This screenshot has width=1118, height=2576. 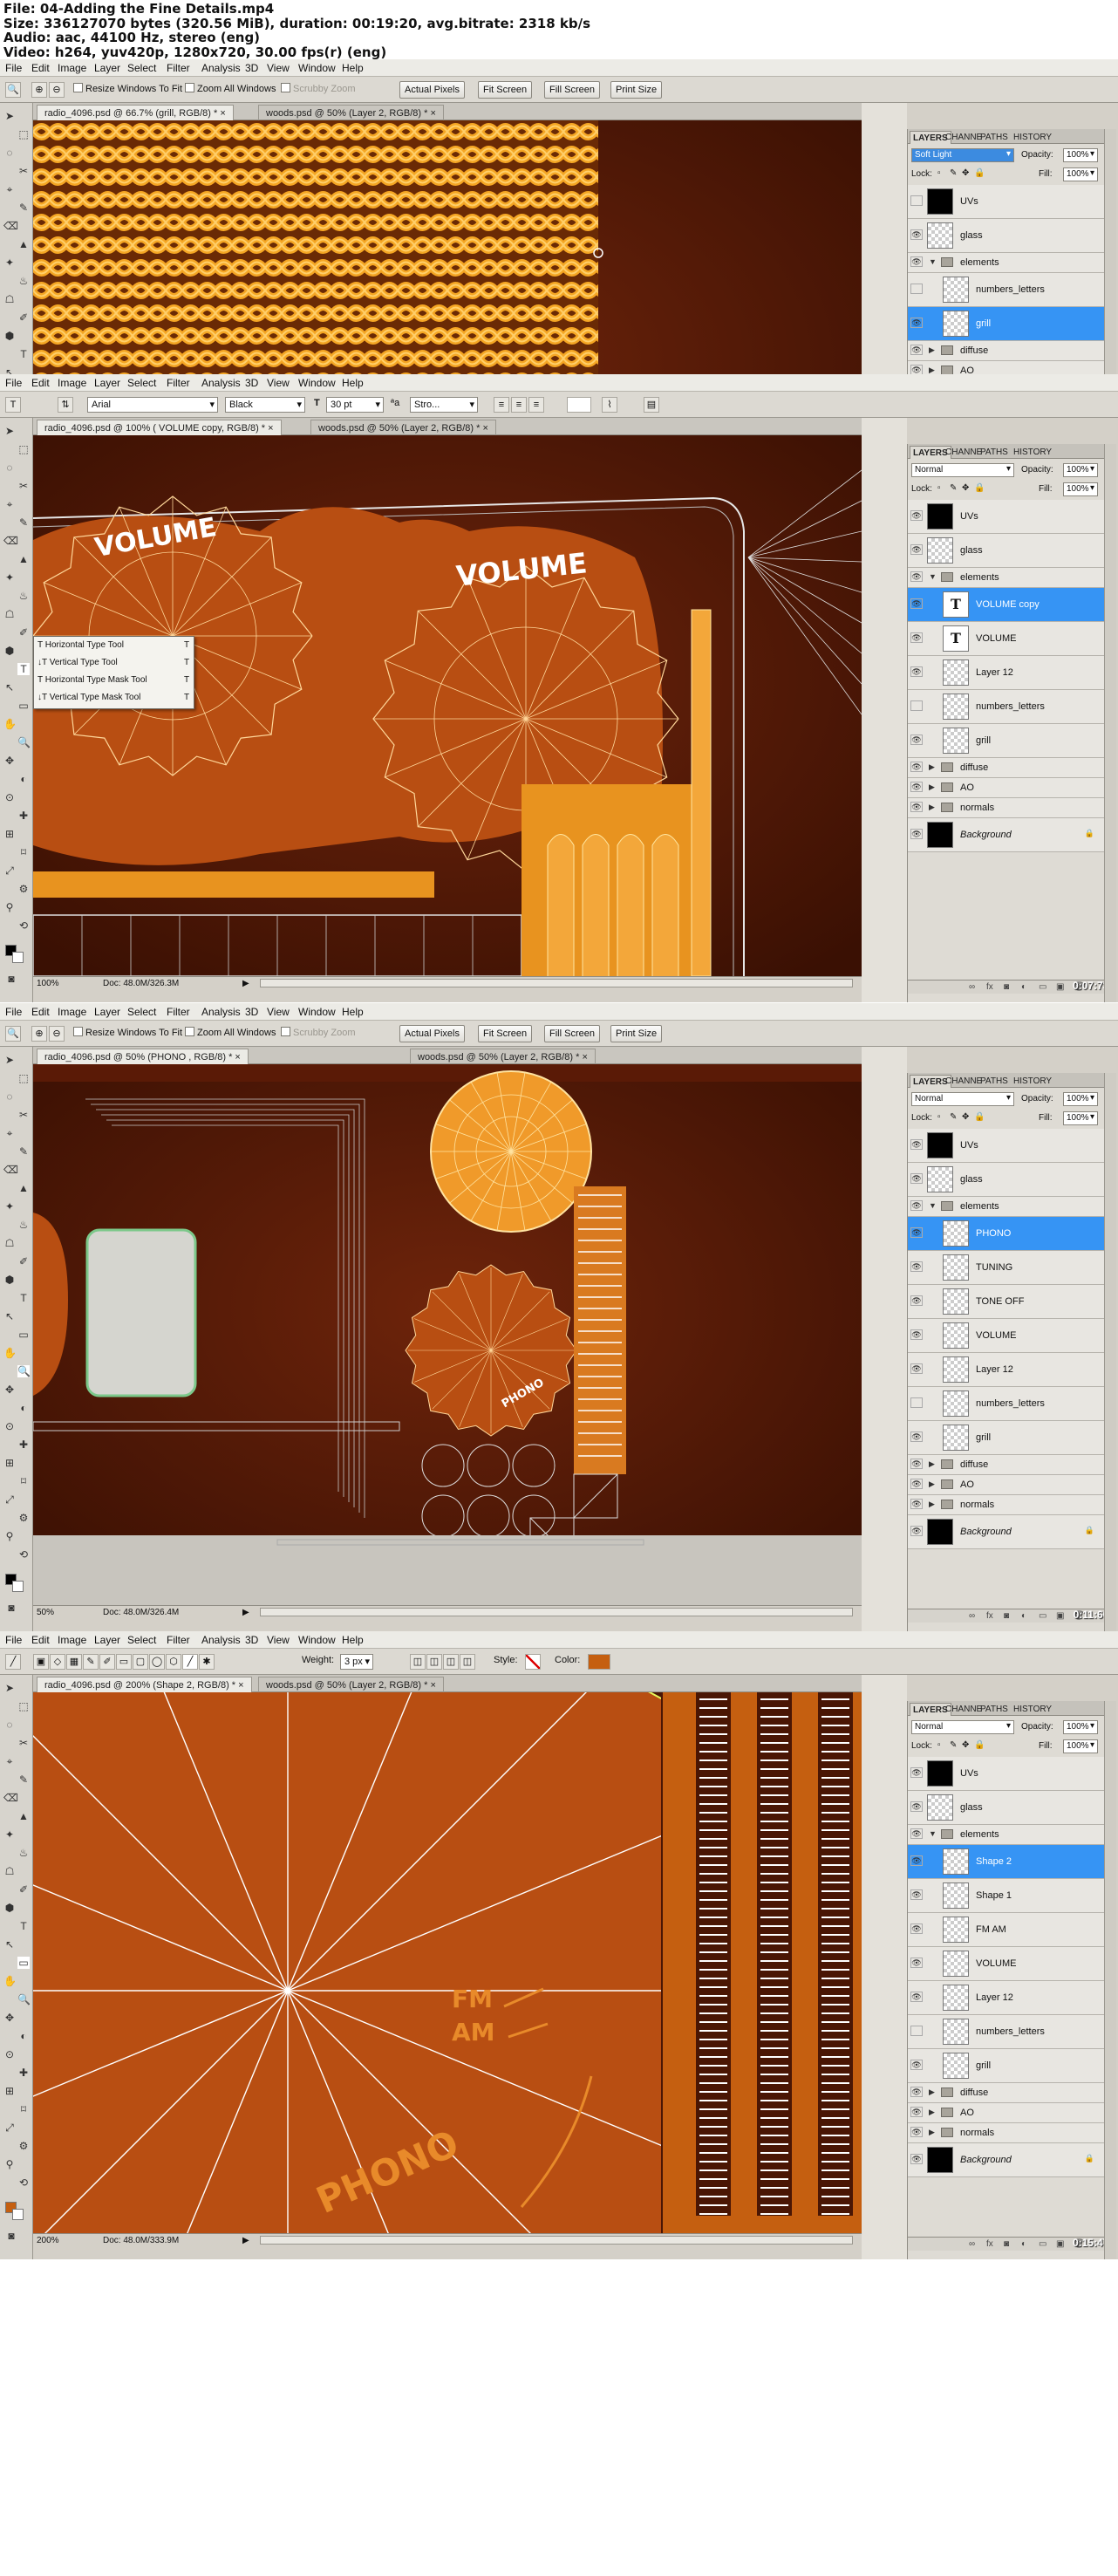 What do you see at coordinates (636, 1033) in the screenshot?
I see `print-size-button: Print Size` at bounding box center [636, 1033].